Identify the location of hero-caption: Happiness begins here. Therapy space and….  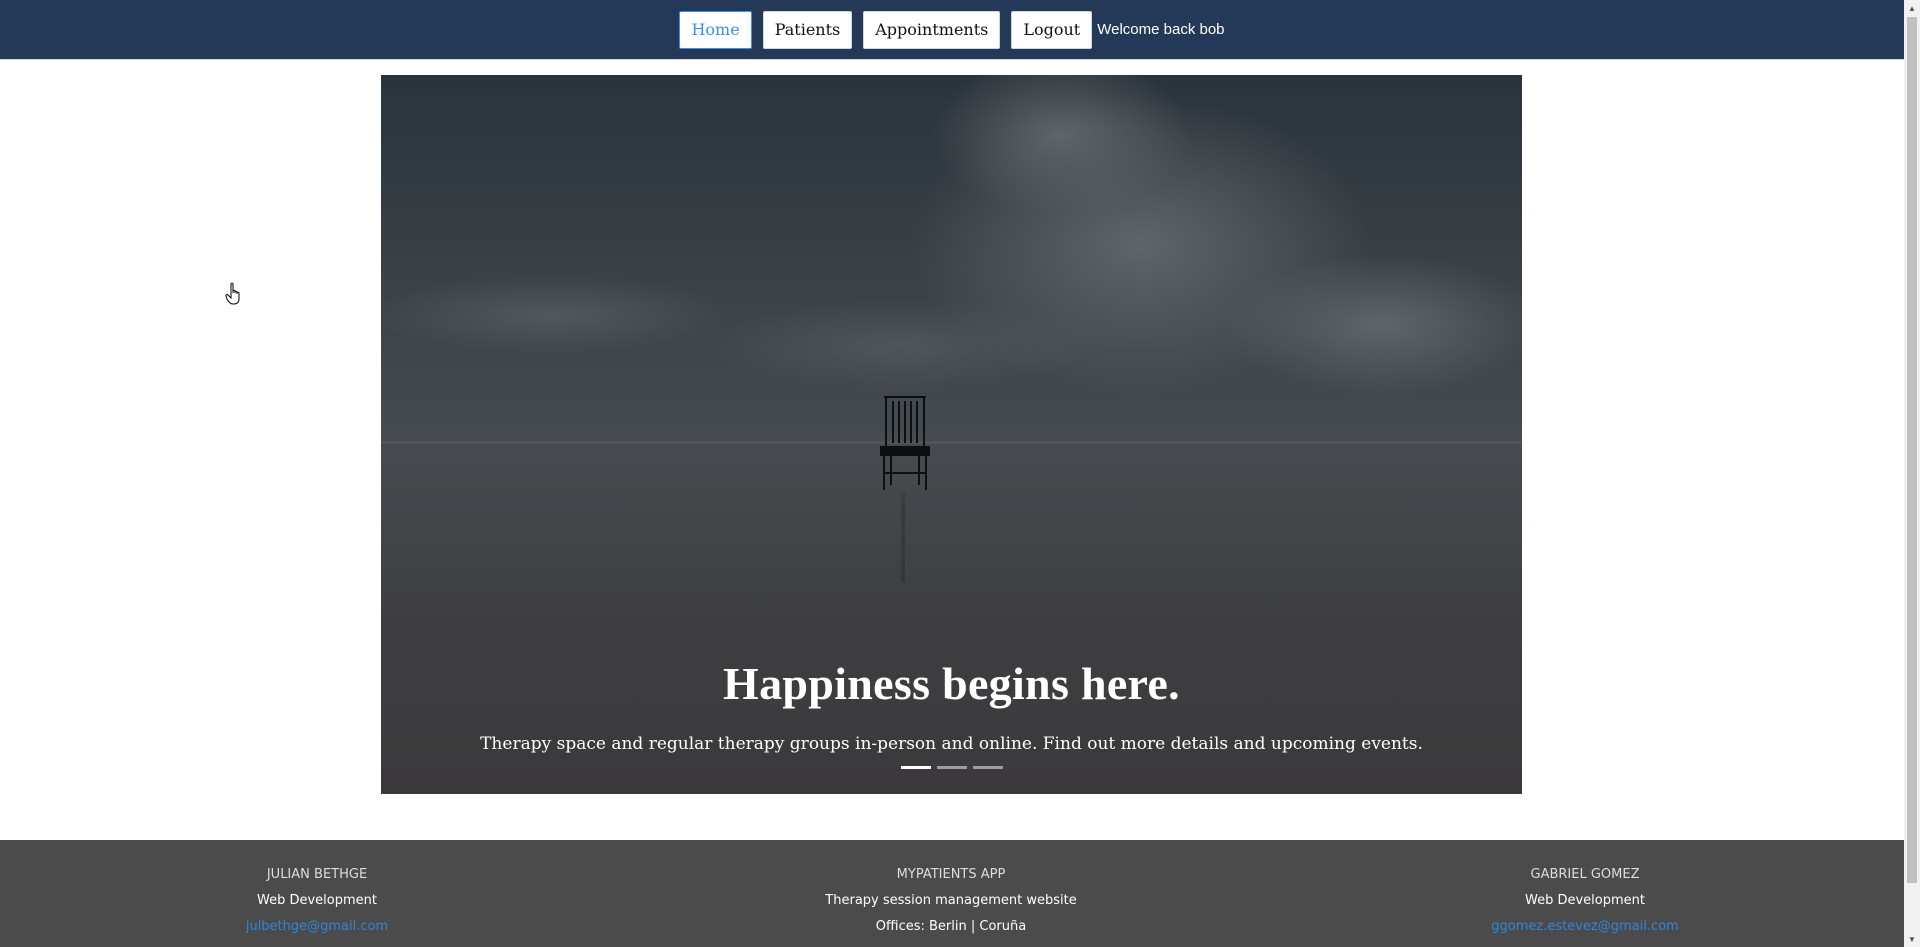
(951, 705).